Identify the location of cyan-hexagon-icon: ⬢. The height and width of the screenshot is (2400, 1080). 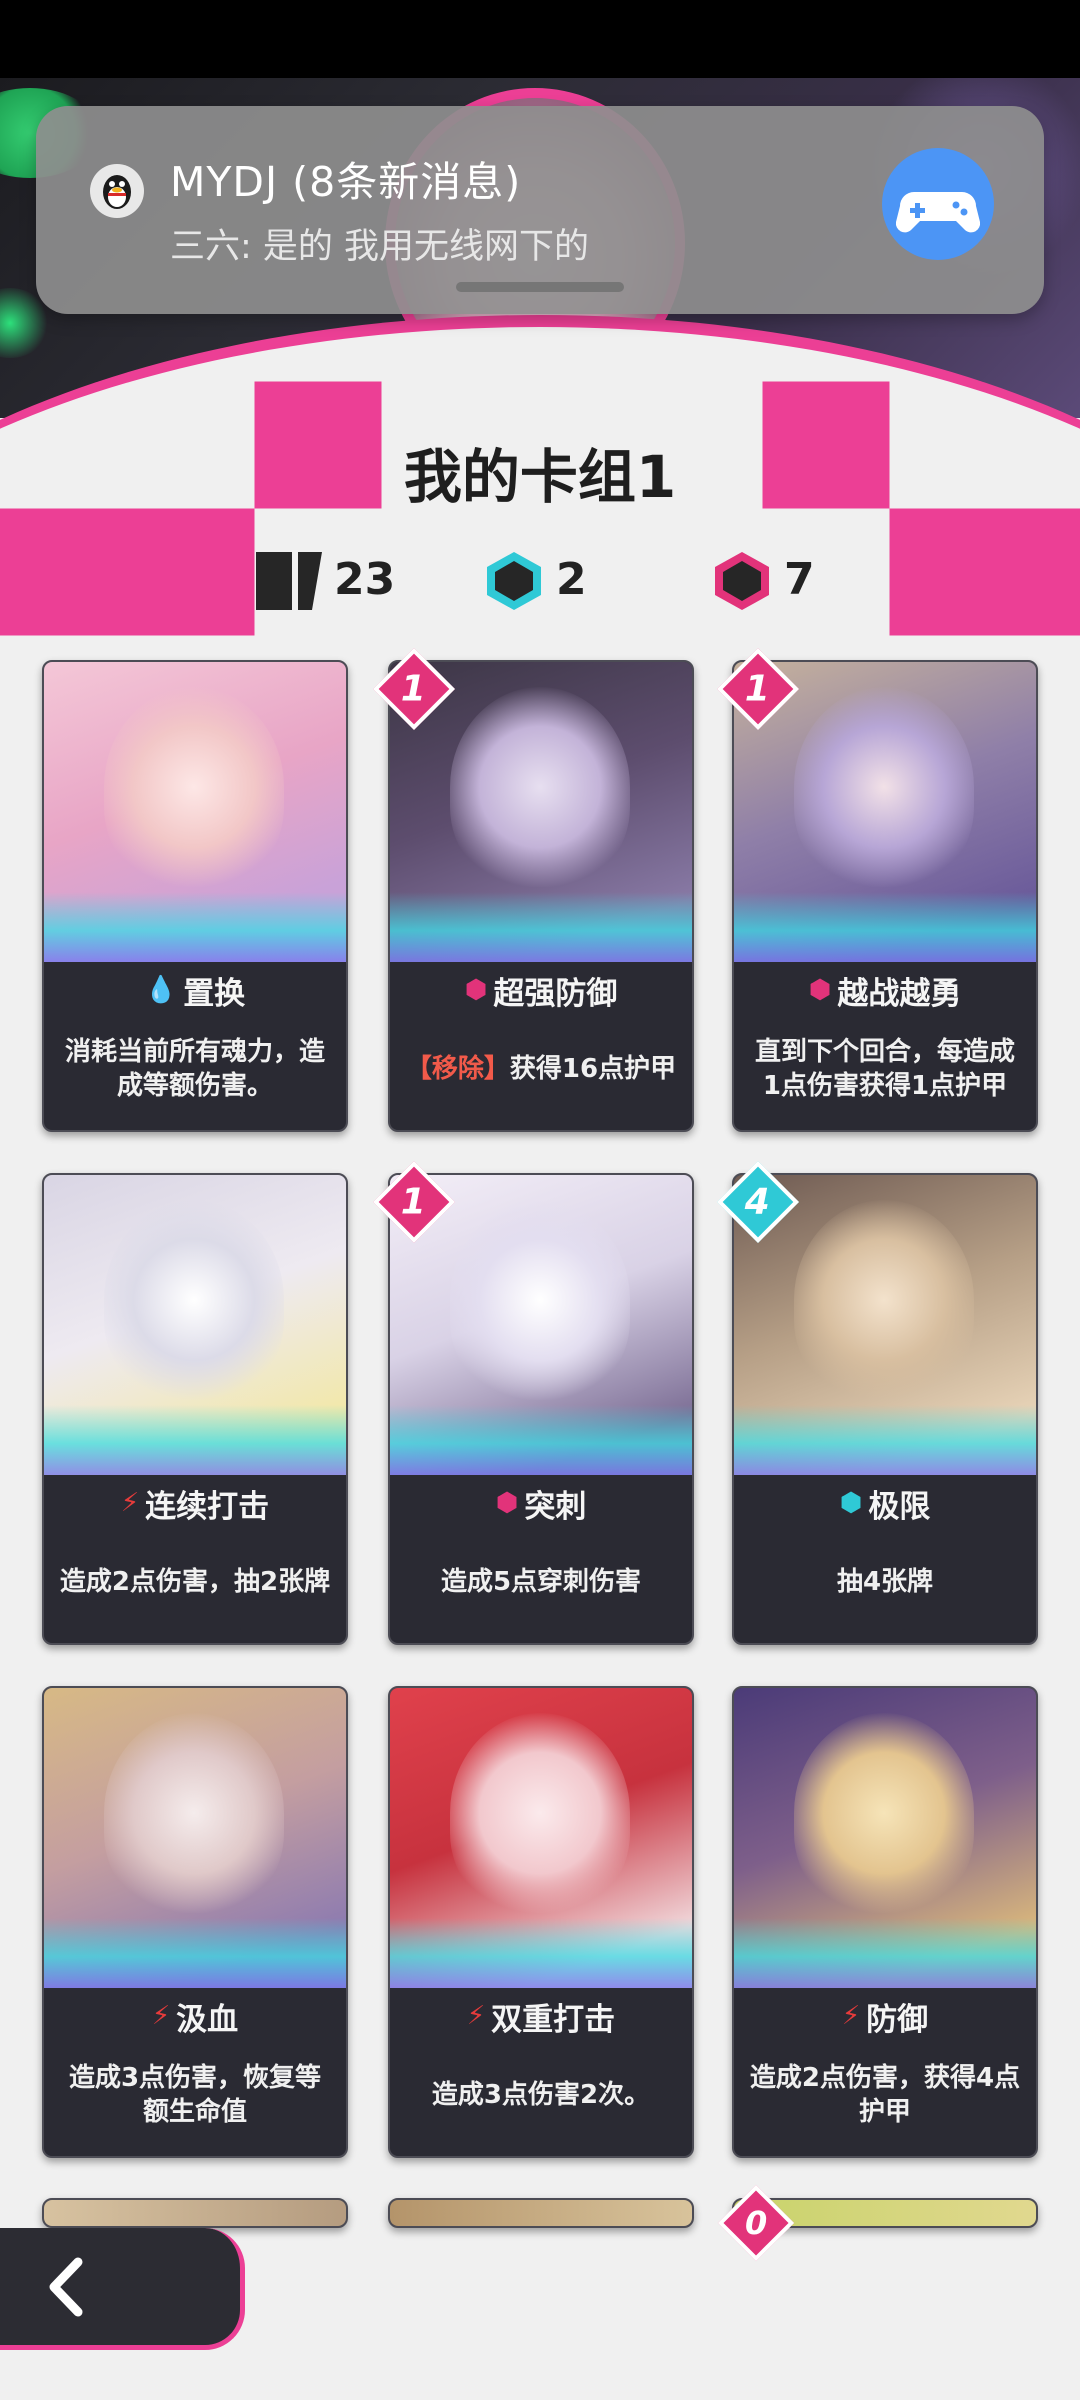
(851, 1503).